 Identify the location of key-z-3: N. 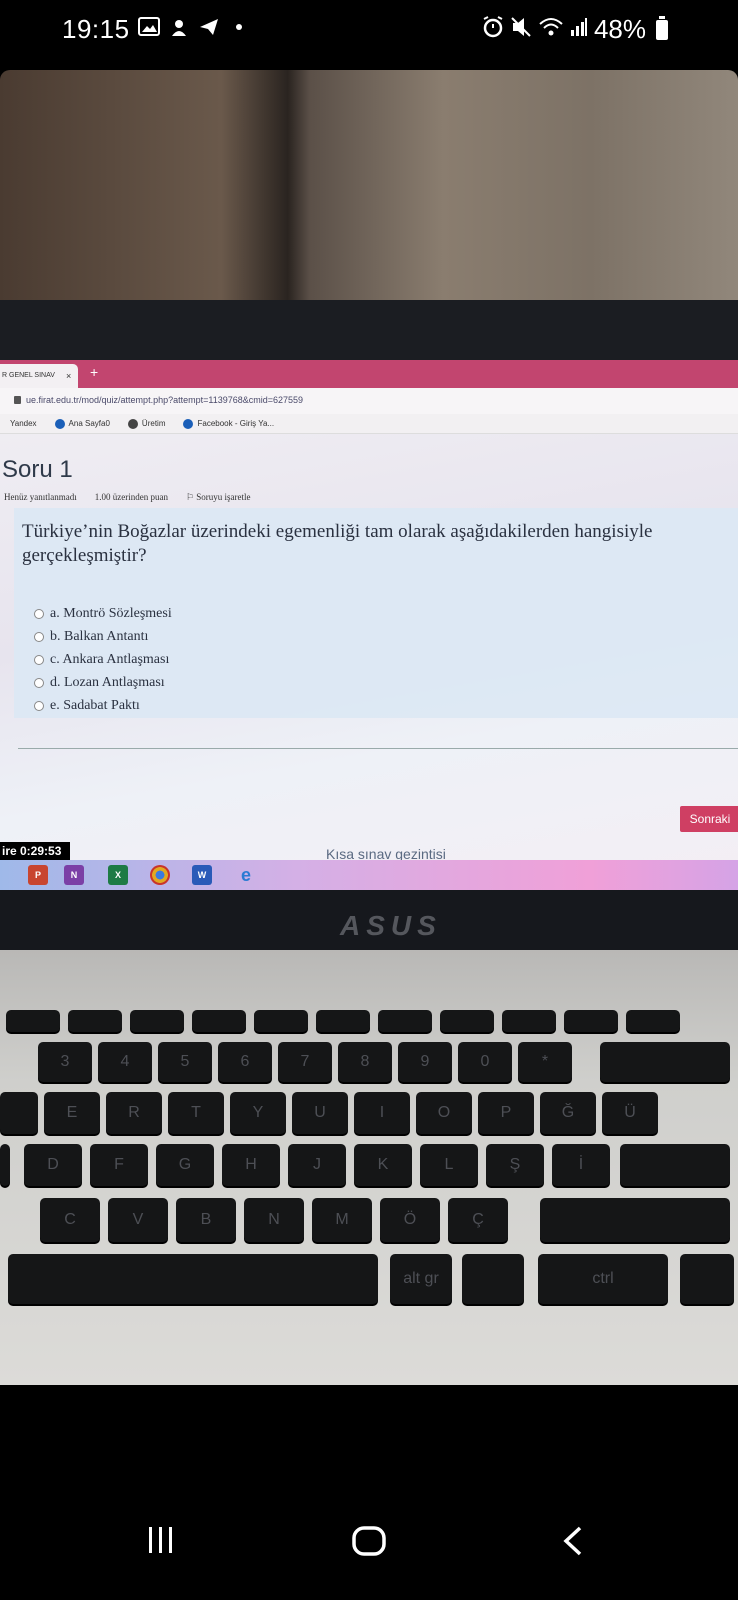
(274, 1220).